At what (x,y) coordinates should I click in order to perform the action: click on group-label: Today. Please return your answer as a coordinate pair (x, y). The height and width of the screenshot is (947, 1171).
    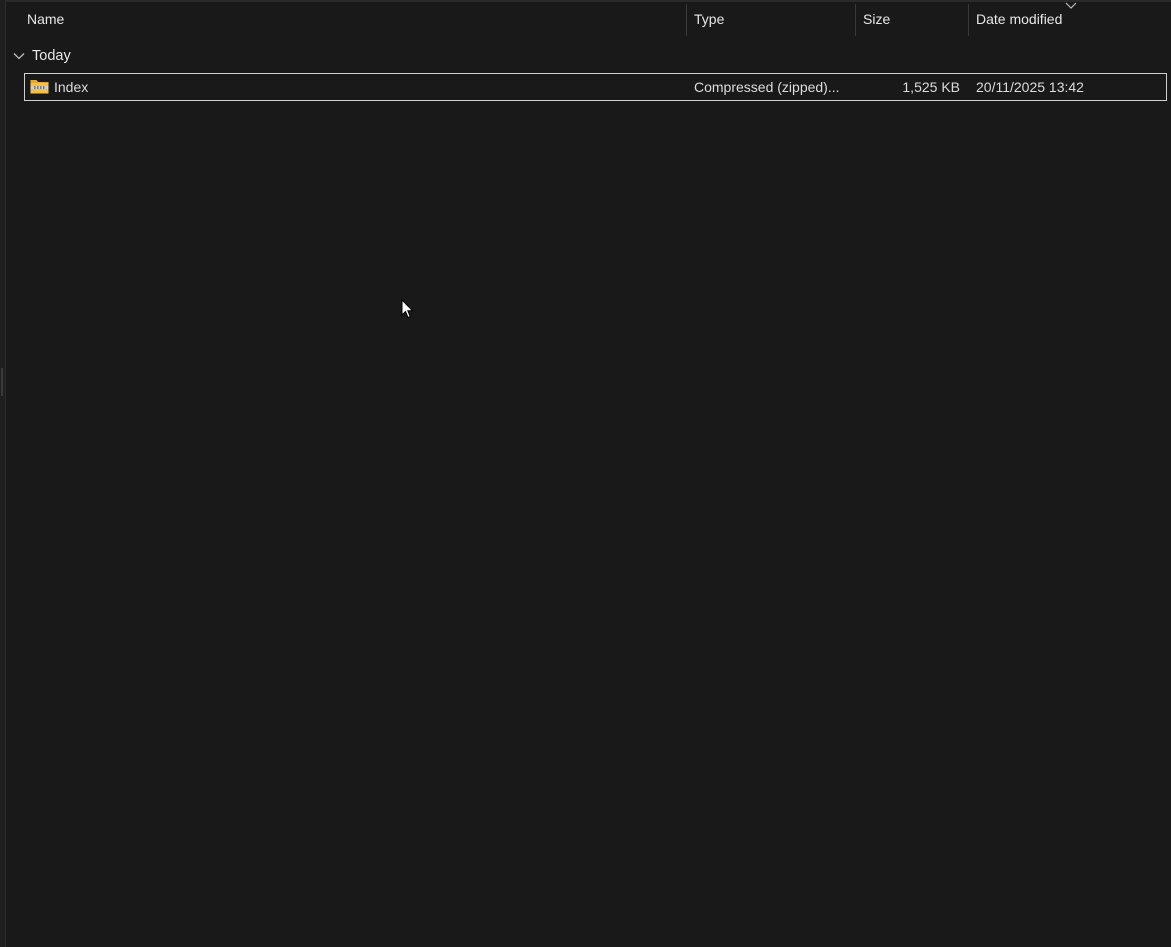
    Looking at the image, I should click on (51, 56).